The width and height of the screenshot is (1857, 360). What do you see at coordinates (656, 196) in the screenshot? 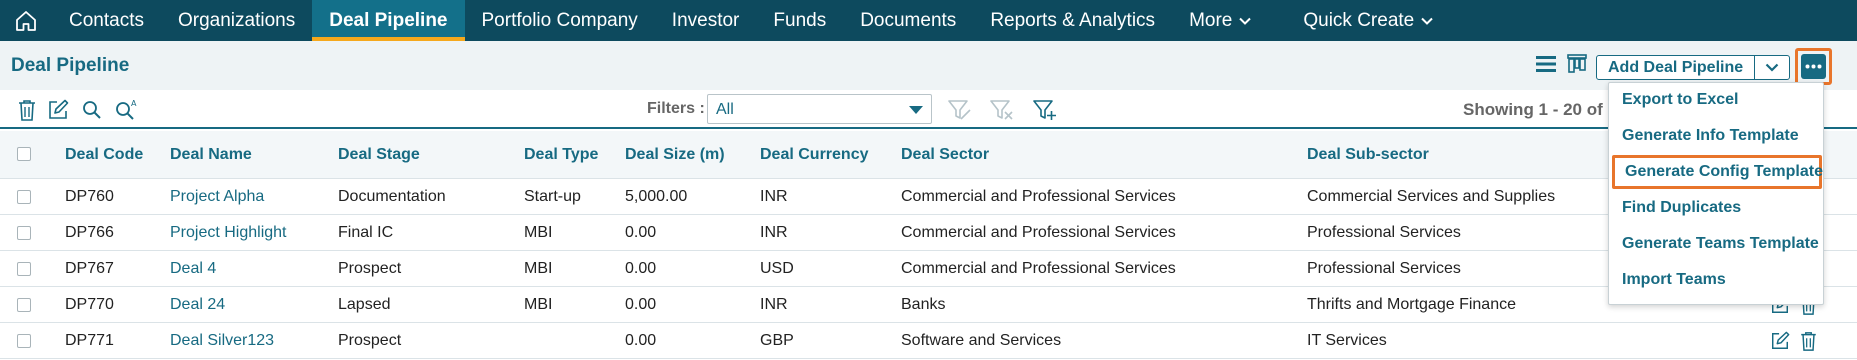
I see `deal-size: 5,000.00` at bounding box center [656, 196].